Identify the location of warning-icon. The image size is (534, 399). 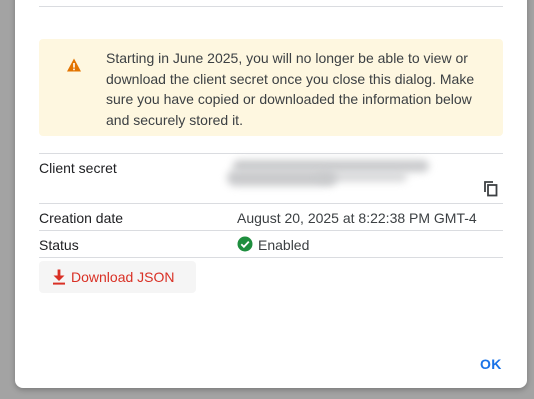
(74, 65).